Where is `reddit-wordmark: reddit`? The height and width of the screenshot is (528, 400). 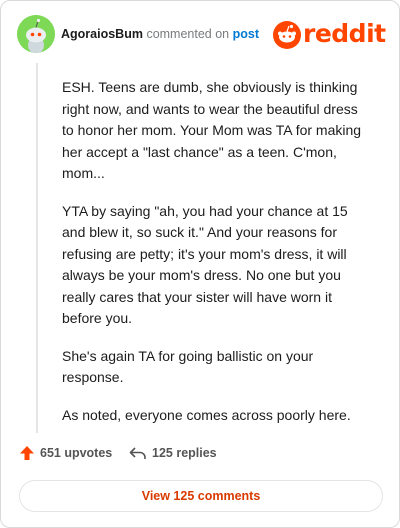
reddit-wordmark: reddit is located at coordinates (344, 33).